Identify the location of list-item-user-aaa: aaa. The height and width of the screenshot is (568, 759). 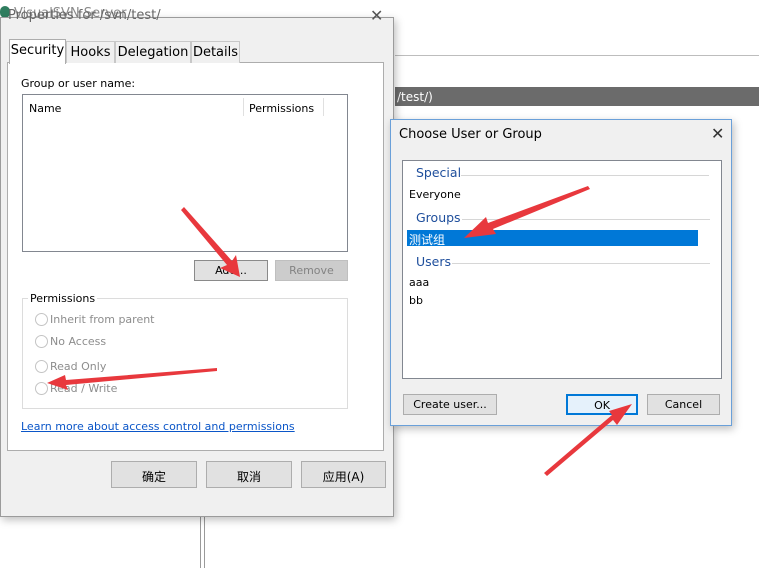
(419, 282).